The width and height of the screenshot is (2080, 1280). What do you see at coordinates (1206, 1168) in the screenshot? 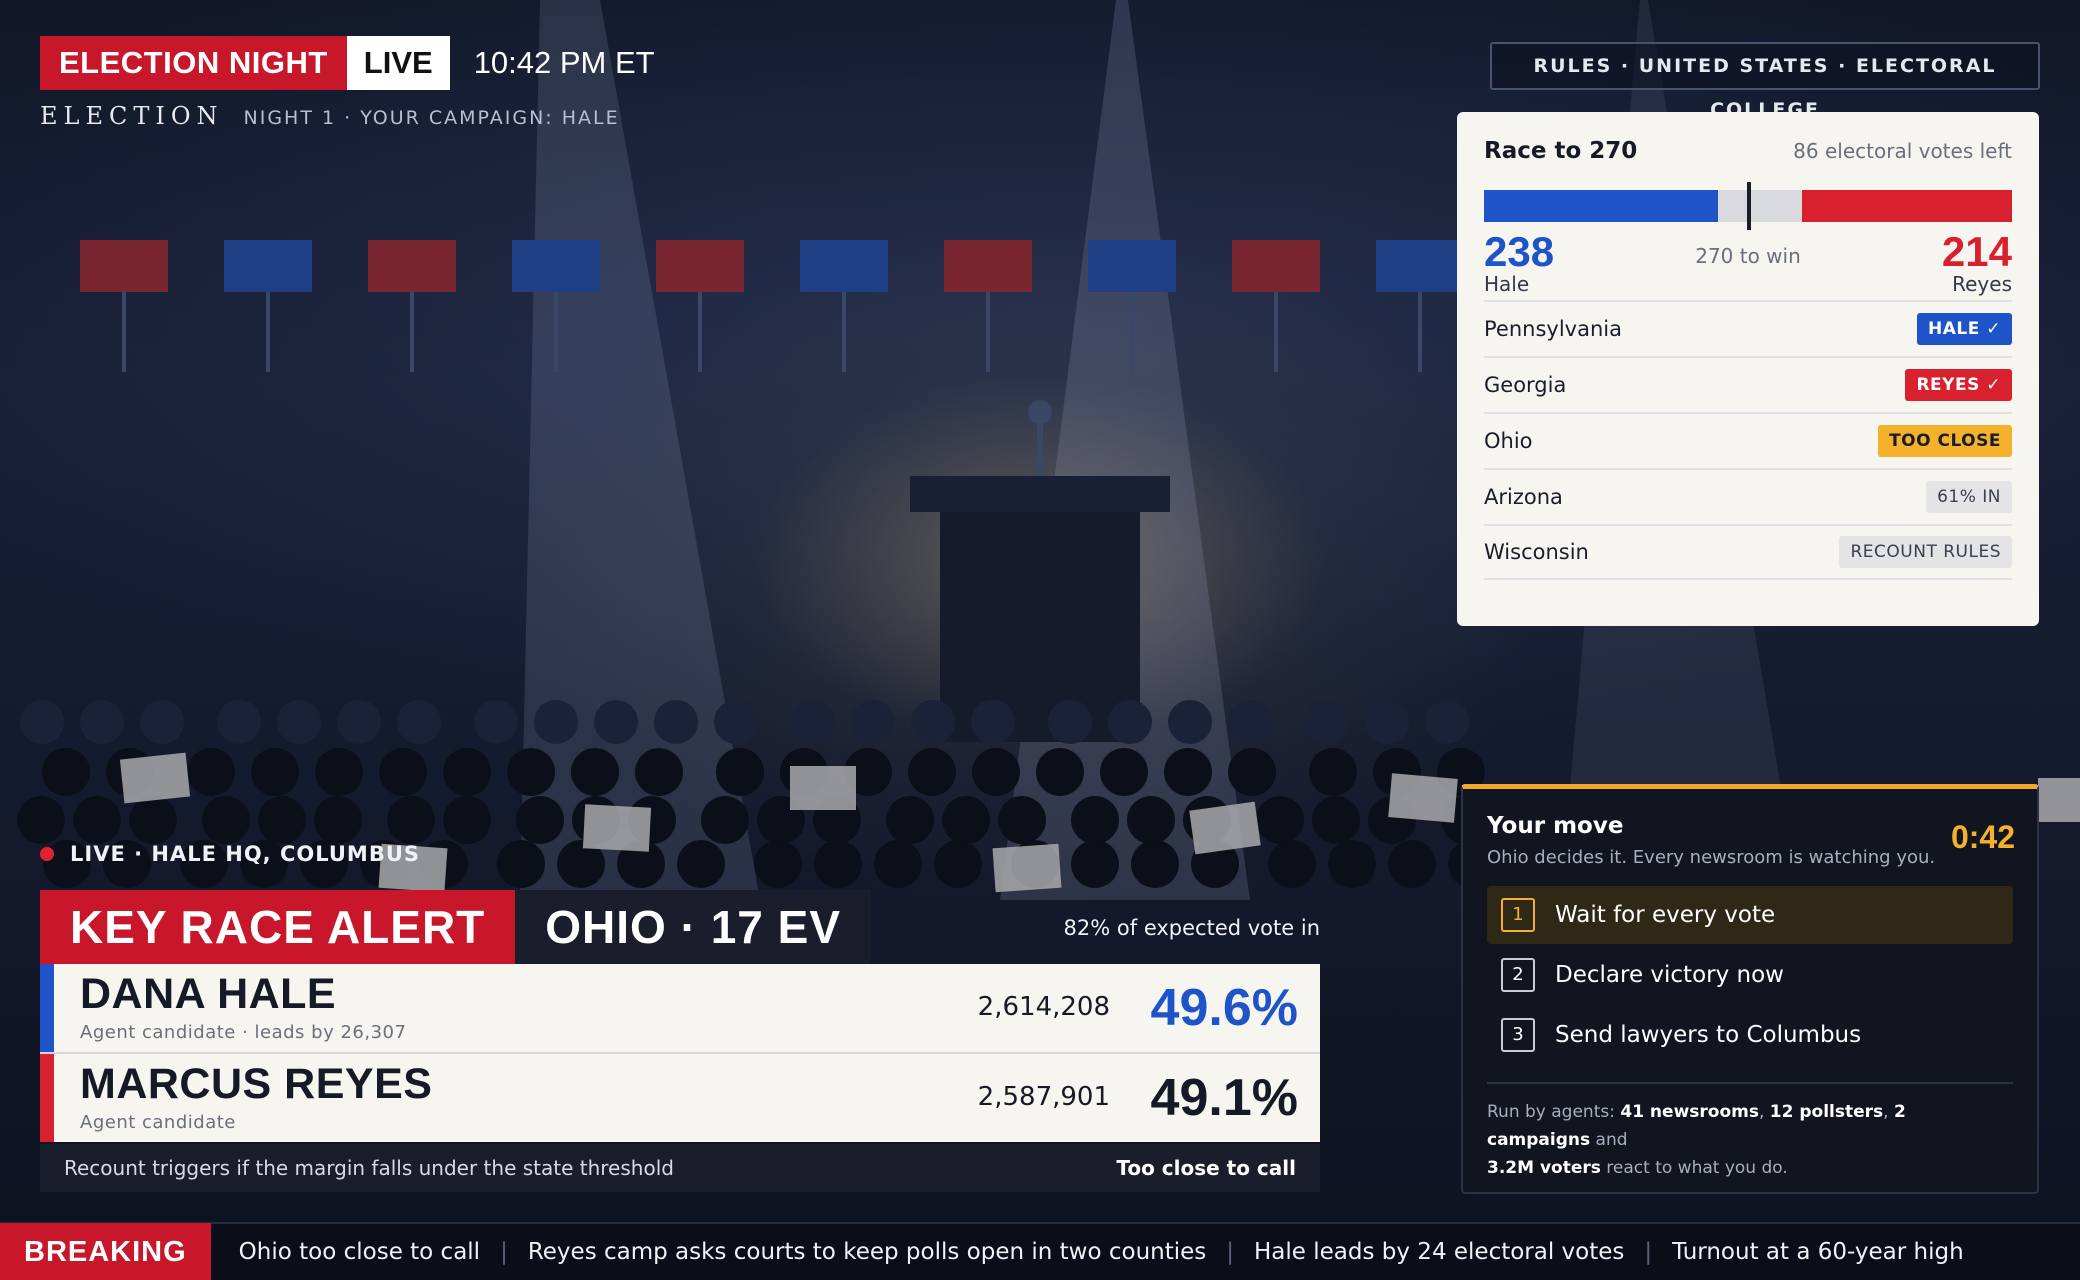
I see `call-status: Too close to call` at bounding box center [1206, 1168].